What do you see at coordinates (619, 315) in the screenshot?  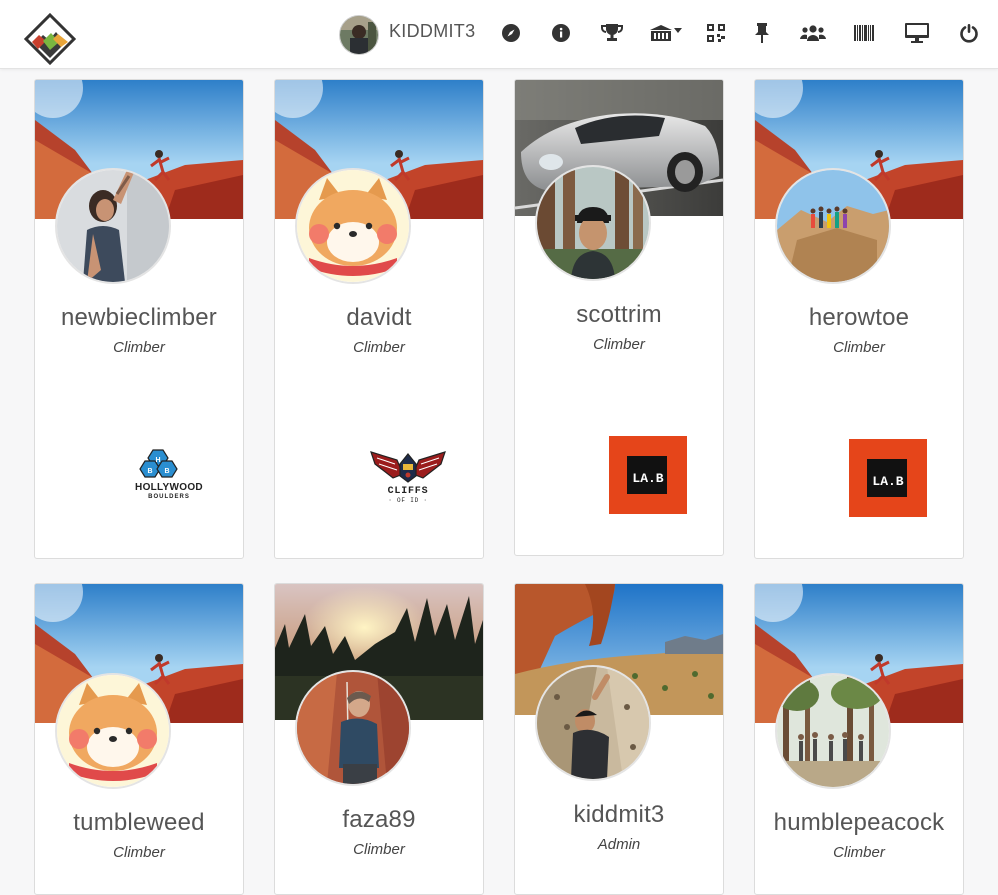 I see `card-username: scottrim` at bounding box center [619, 315].